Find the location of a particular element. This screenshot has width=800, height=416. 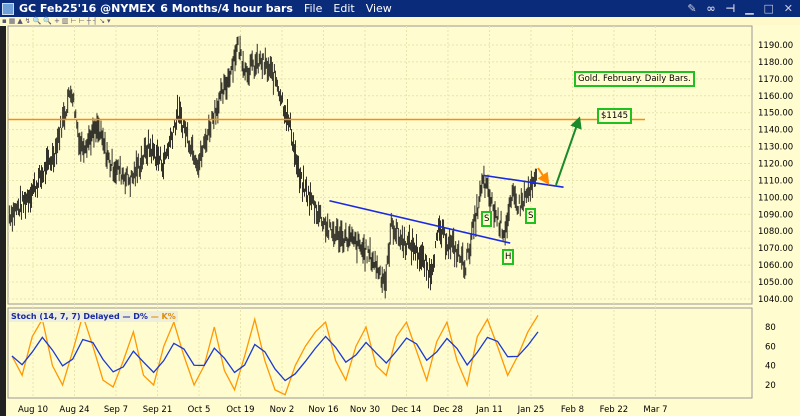

k-legend: — K% is located at coordinates (163, 316).